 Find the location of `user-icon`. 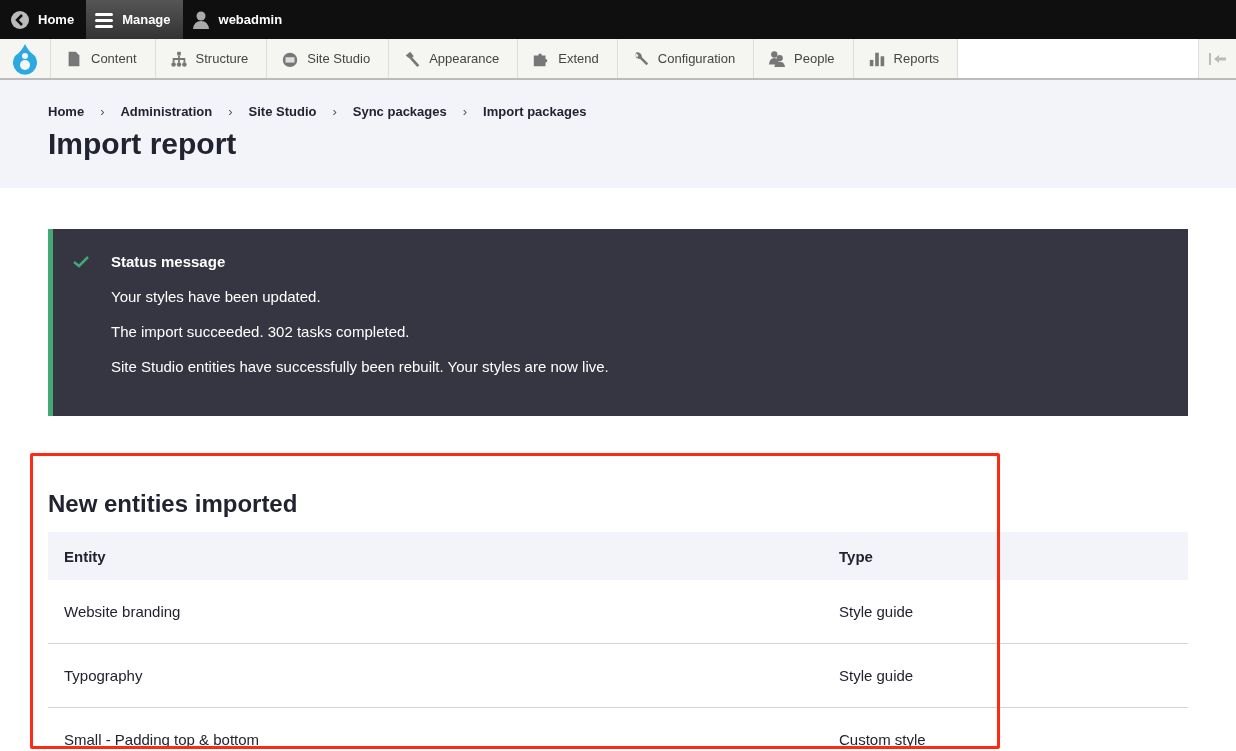

user-icon is located at coordinates (200, 19).